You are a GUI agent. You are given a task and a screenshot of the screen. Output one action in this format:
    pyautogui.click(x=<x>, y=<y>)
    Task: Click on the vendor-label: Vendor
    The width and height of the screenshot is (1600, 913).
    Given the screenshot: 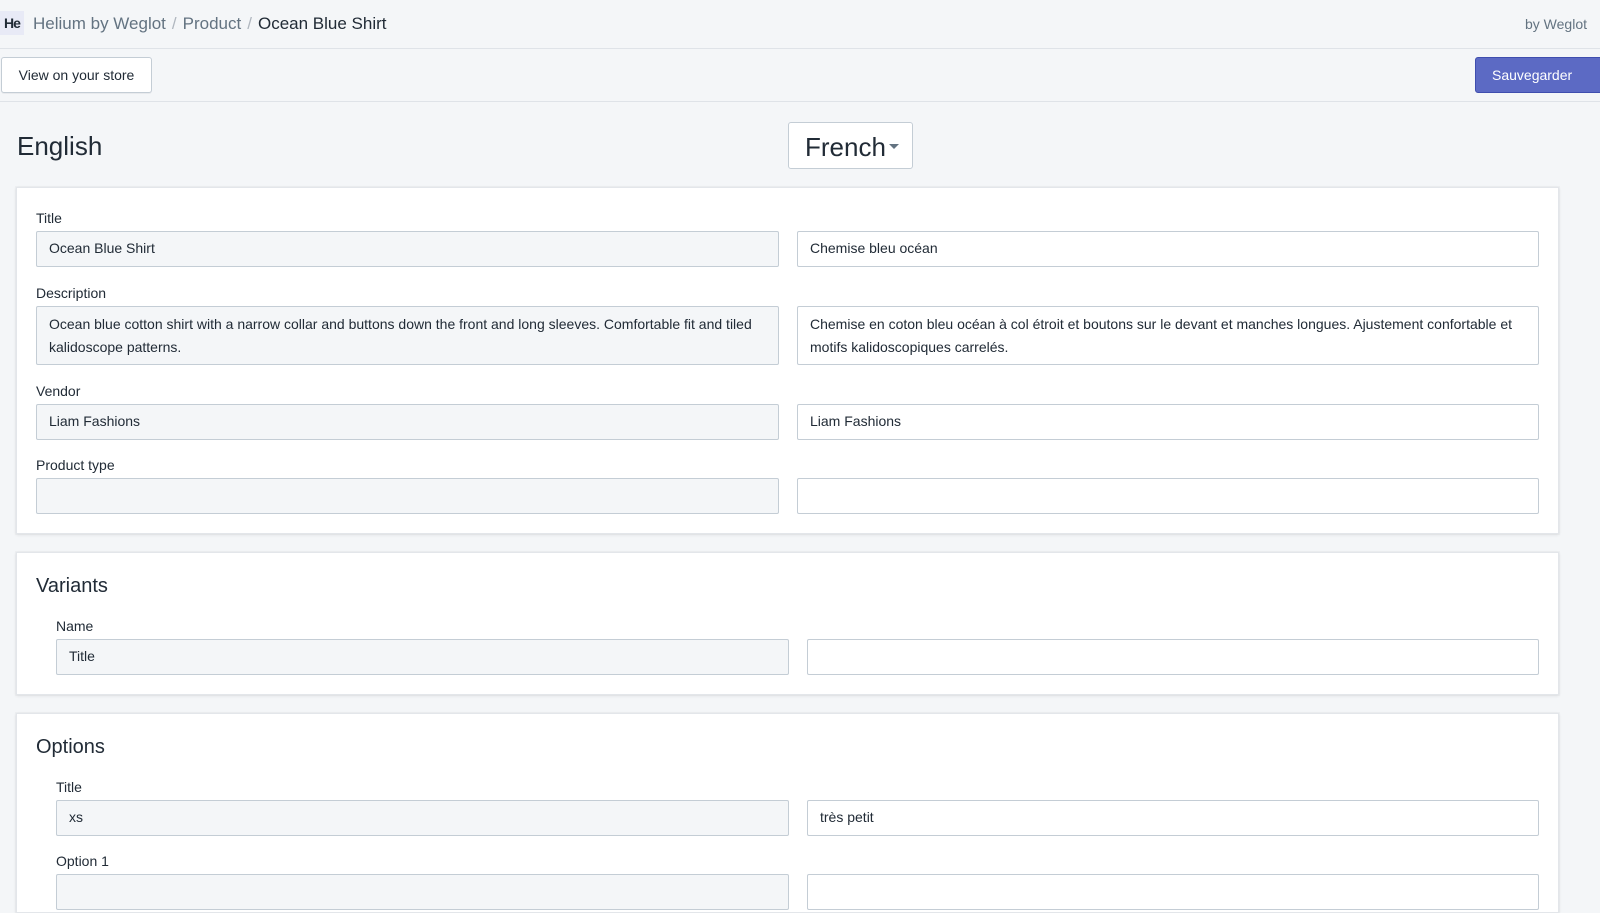 What is the action you would take?
    pyautogui.click(x=58, y=391)
    